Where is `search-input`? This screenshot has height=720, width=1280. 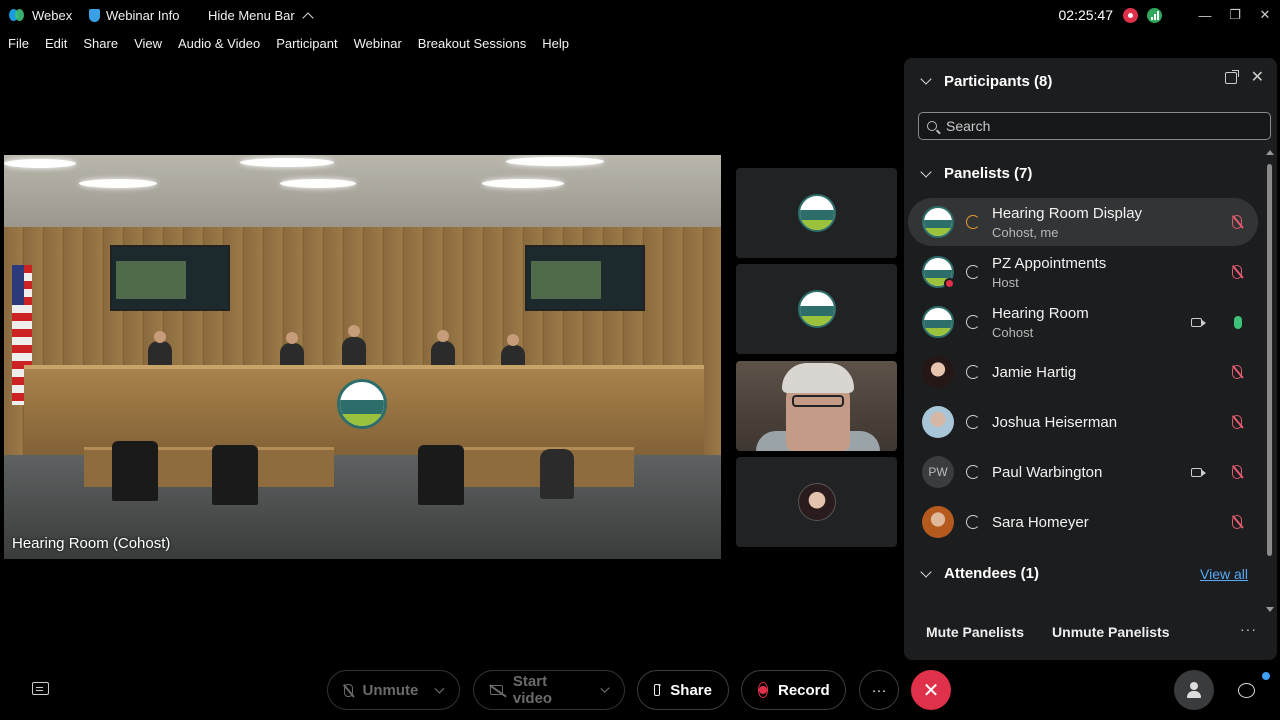
search-input is located at coordinates (1096, 126).